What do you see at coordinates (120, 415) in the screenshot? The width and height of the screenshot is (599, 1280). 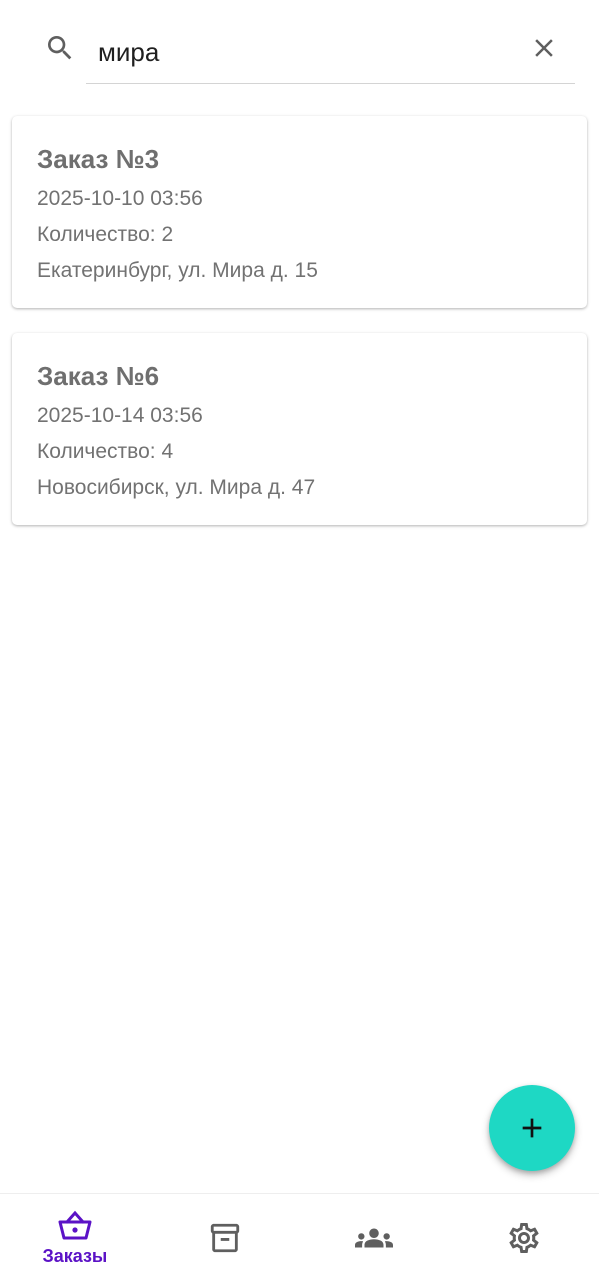 I see `order-datetime: 2025-10-14 03:56` at bounding box center [120, 415].